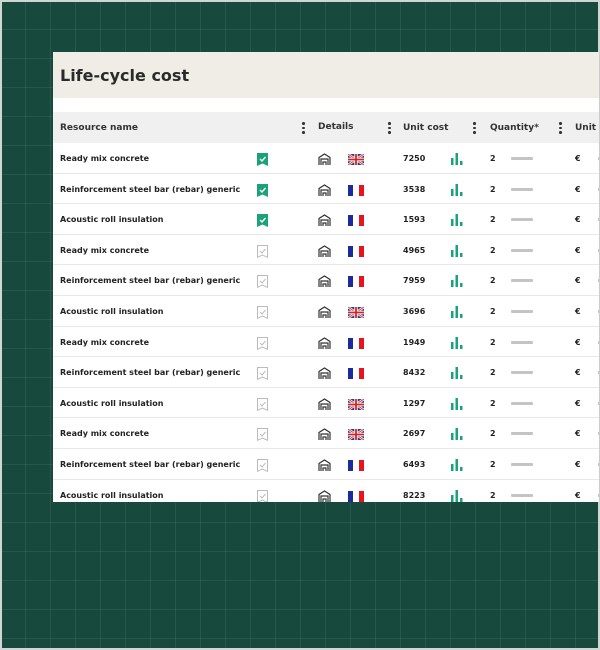 The height and width of the screenshot is (650, 600). I want to click on unit-cost-value: 7959, so click(414, 281).